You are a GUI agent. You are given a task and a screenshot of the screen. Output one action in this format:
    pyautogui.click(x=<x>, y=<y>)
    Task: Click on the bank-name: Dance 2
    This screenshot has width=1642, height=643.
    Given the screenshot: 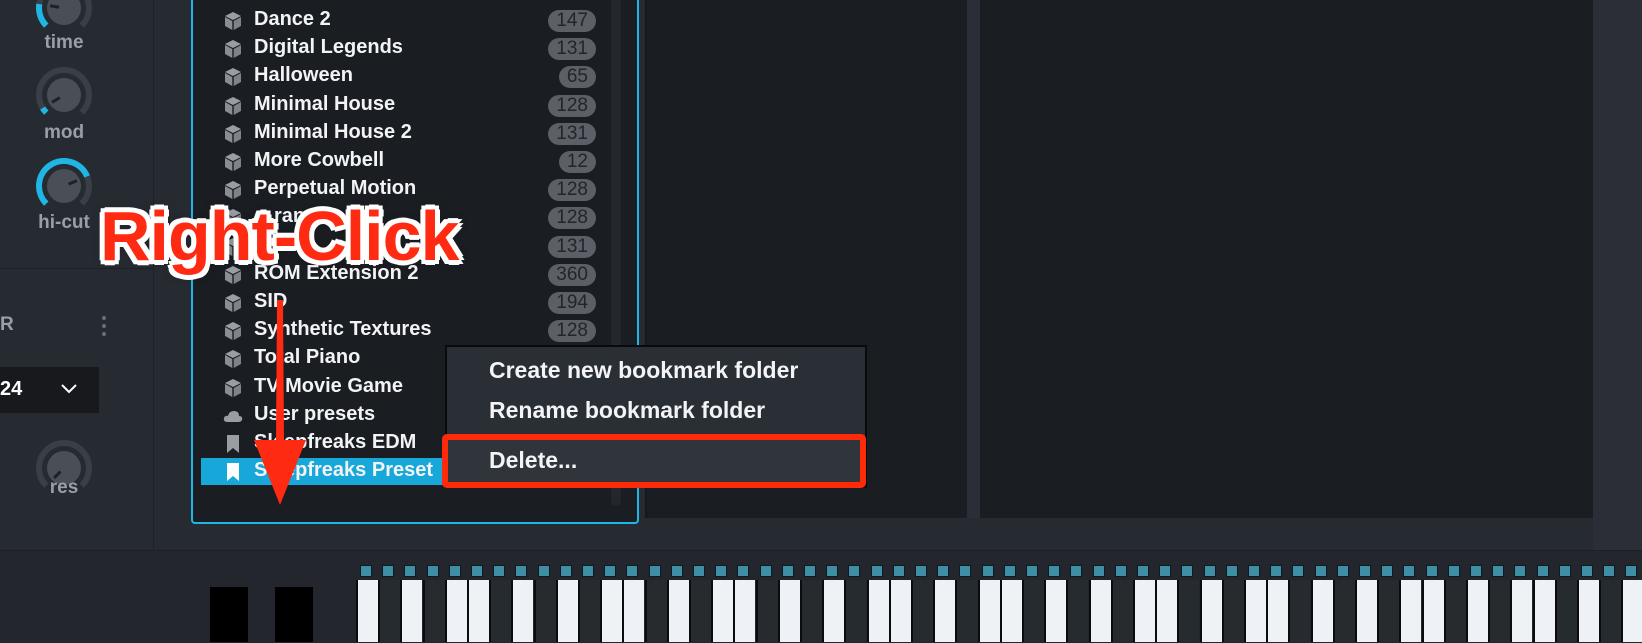 What is the action you would take?
    pyautogui.click(x=292, y=19)
    